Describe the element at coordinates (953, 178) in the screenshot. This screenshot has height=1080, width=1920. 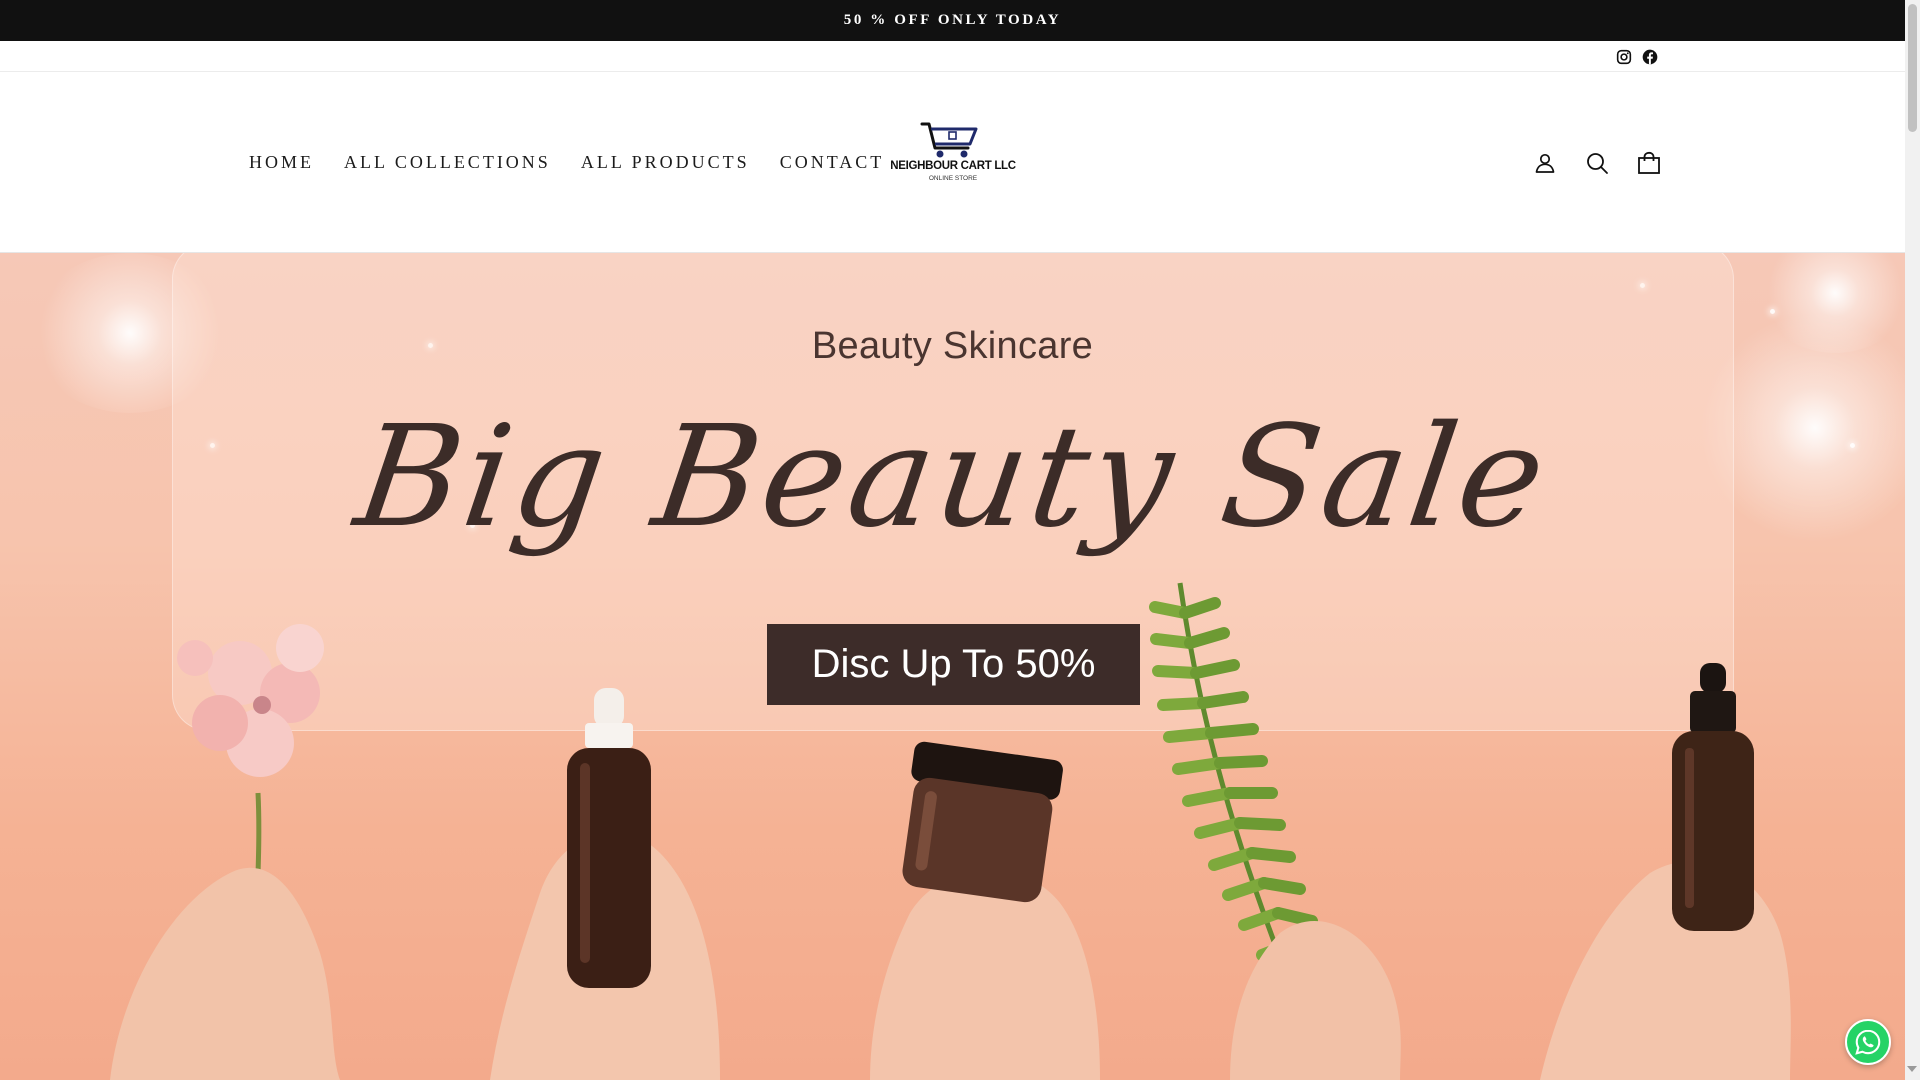
I see `logo-tagline: ONLINE STORE` at that location.